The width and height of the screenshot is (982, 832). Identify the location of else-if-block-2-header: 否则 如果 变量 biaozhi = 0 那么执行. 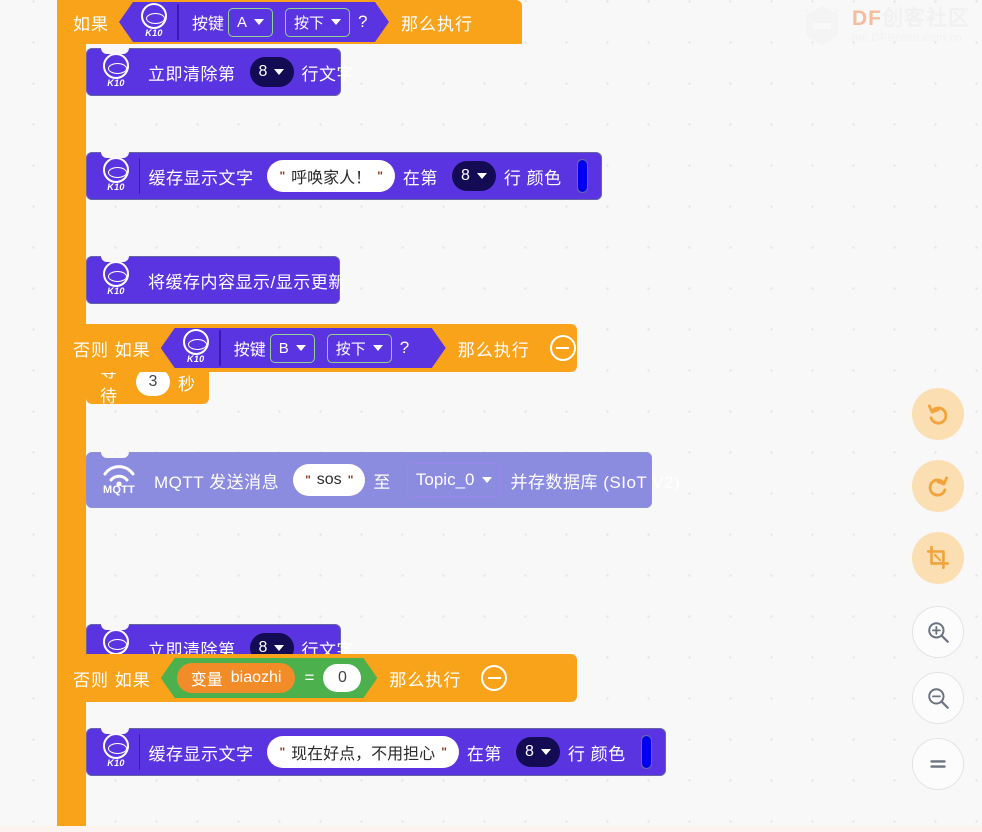
(317, 678).